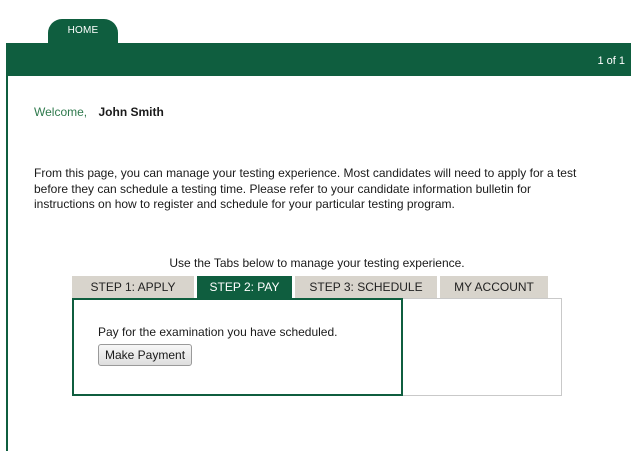  Describe the element at coordinates (494, 287) in the screenshot. I see `tab-my-account: MY ACCOUNT` at that location.